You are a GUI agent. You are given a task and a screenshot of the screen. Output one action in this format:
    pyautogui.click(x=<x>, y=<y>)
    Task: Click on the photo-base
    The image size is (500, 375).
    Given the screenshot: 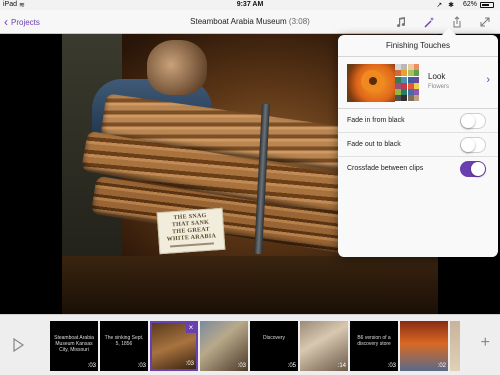 What is the action you would take?
    pyautogui.click(x=250, y=285)
    